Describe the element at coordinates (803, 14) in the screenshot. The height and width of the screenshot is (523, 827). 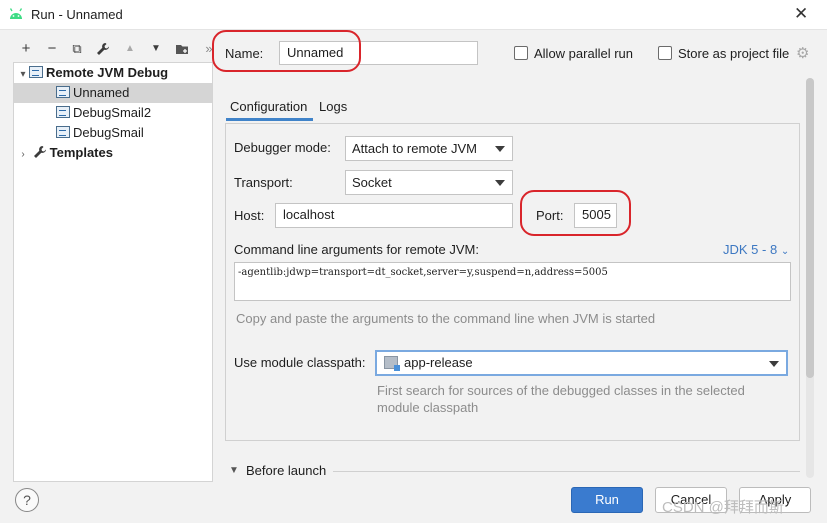
I see `close-icon: ✕` at that location.